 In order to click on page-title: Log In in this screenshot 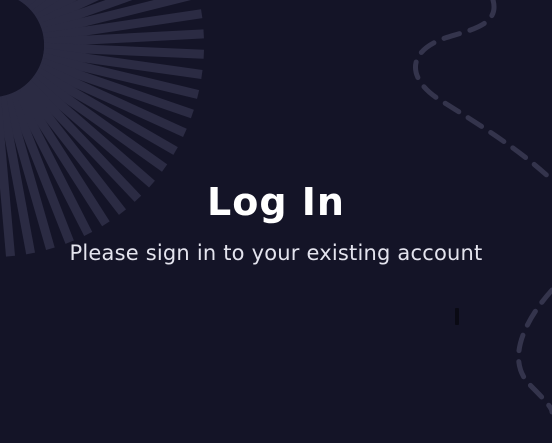, I will do `click(276, 202)`.